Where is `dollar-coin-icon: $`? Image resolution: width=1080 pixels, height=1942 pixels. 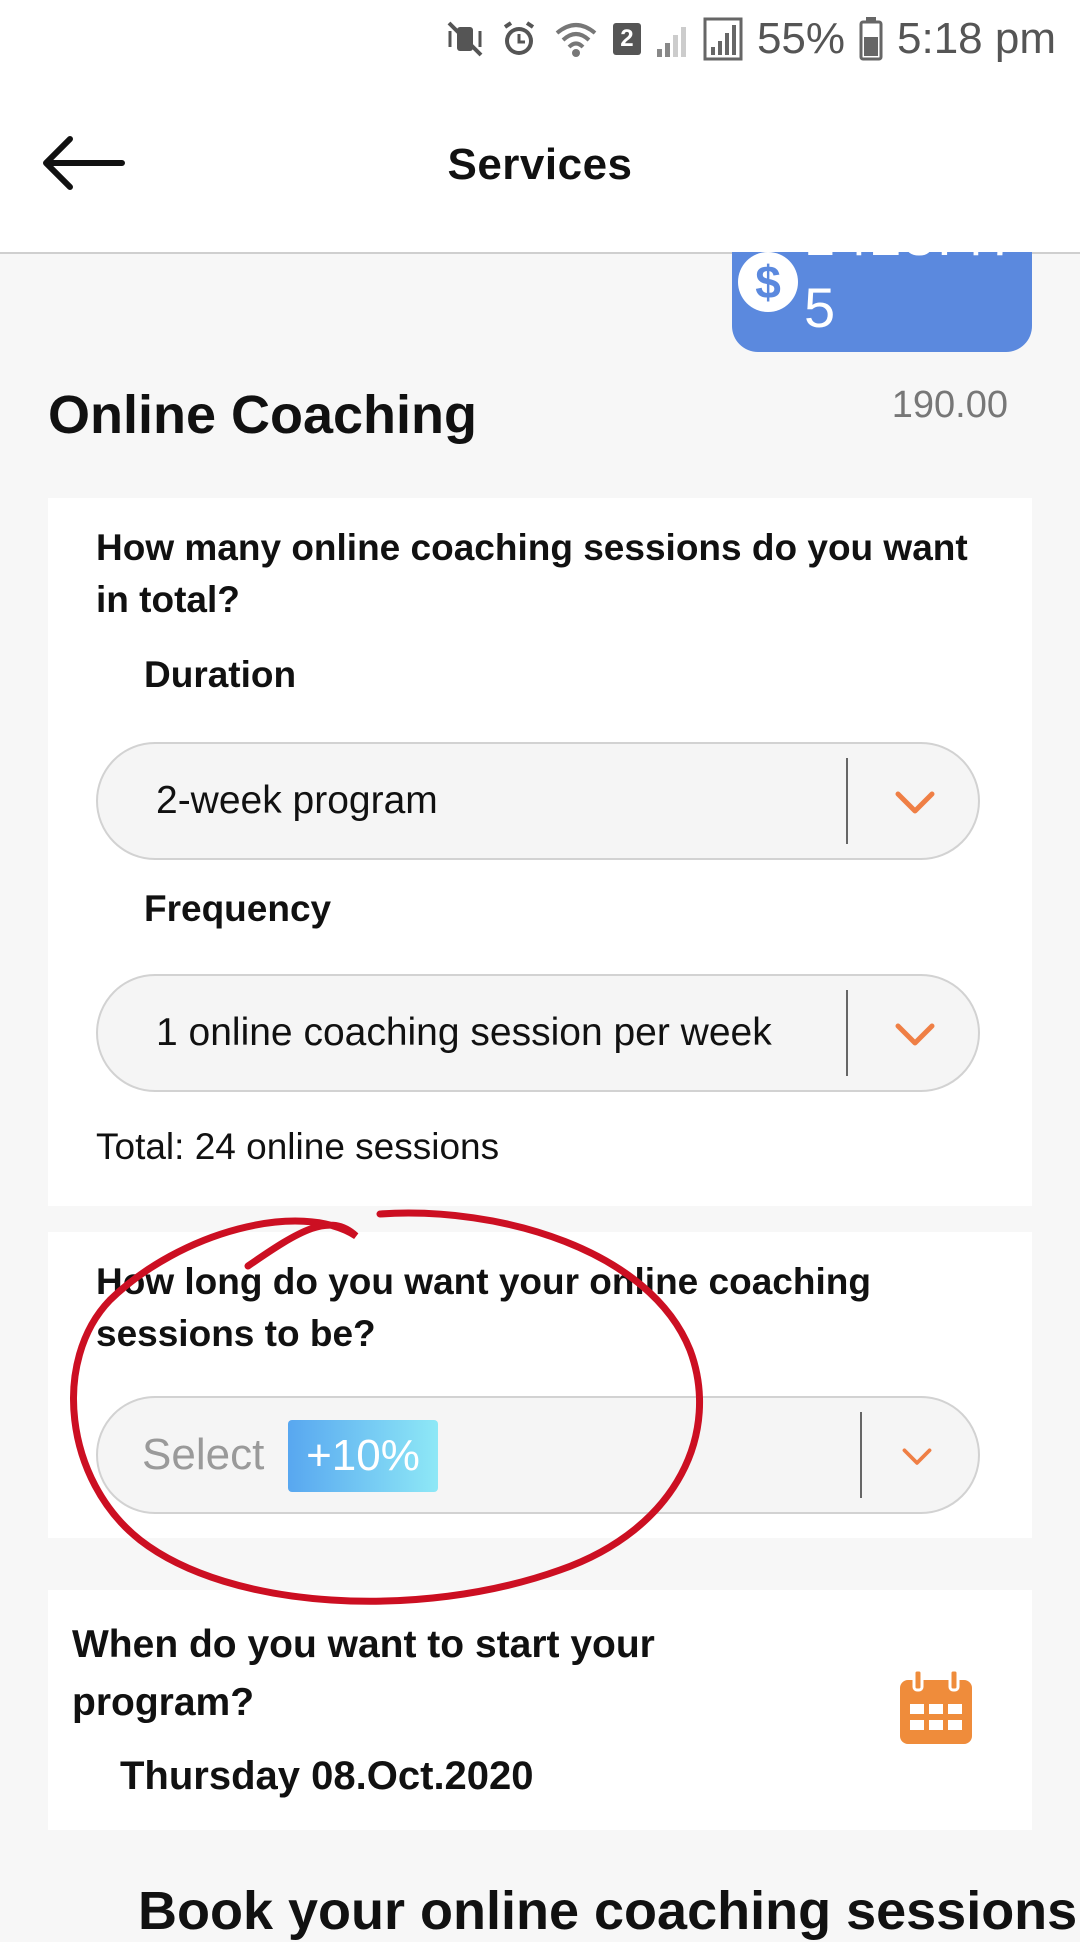 dollar-coin-icon: $ is located at coordinates (768, 282).